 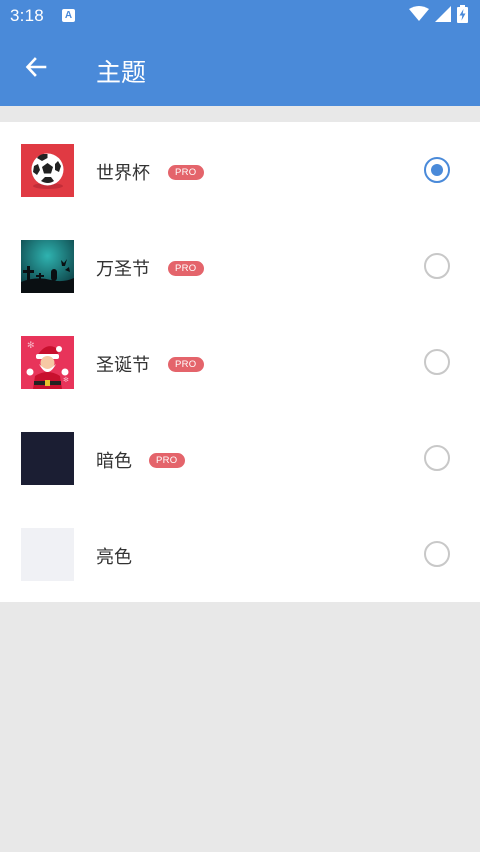 I want to click on theme-row-halloween: 万圣节 PRO, so click(x=240, y=266).